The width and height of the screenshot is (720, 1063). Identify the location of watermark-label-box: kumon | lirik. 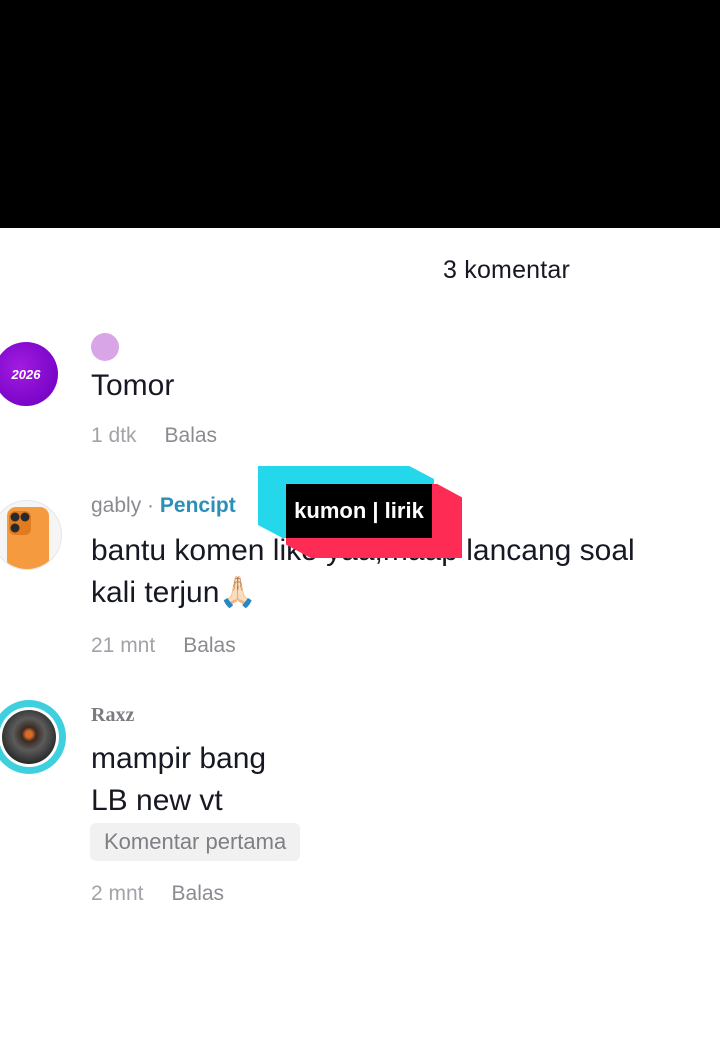
(359, 511).